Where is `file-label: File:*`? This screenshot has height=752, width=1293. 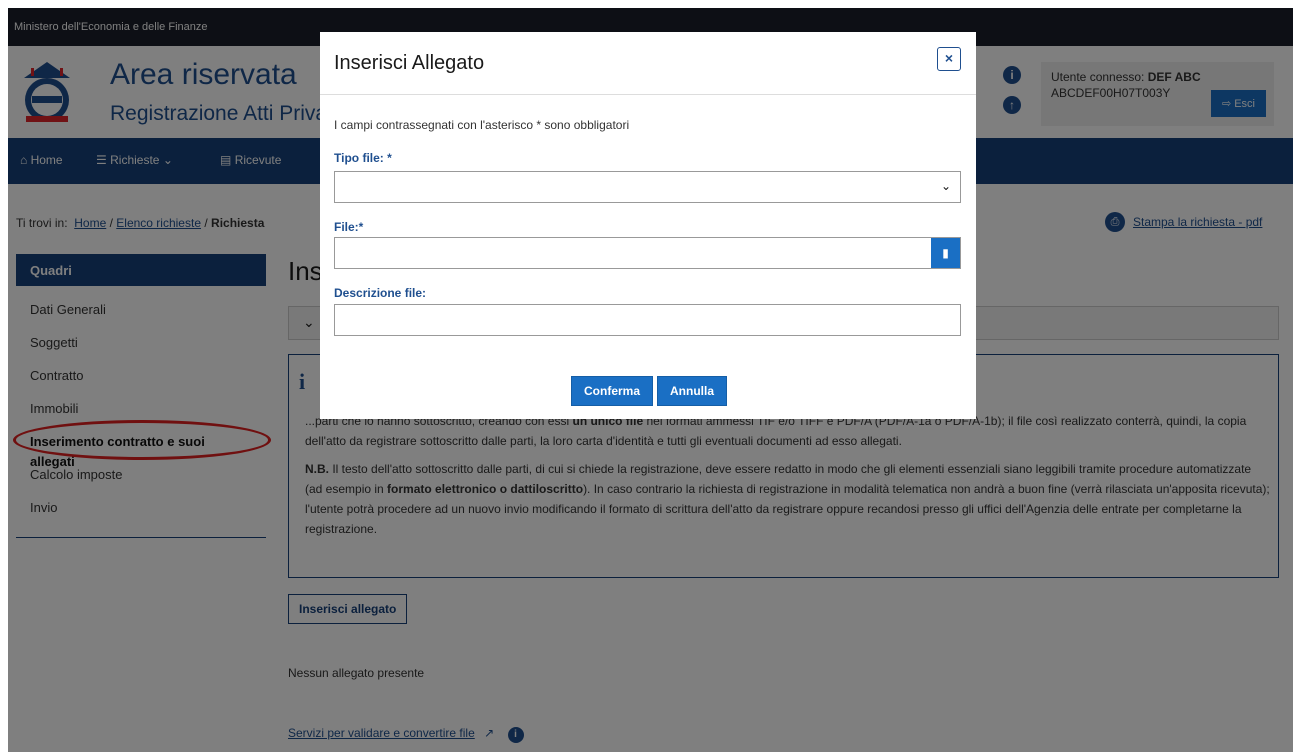
file-label: File:* is located at coordinates (349, 227).